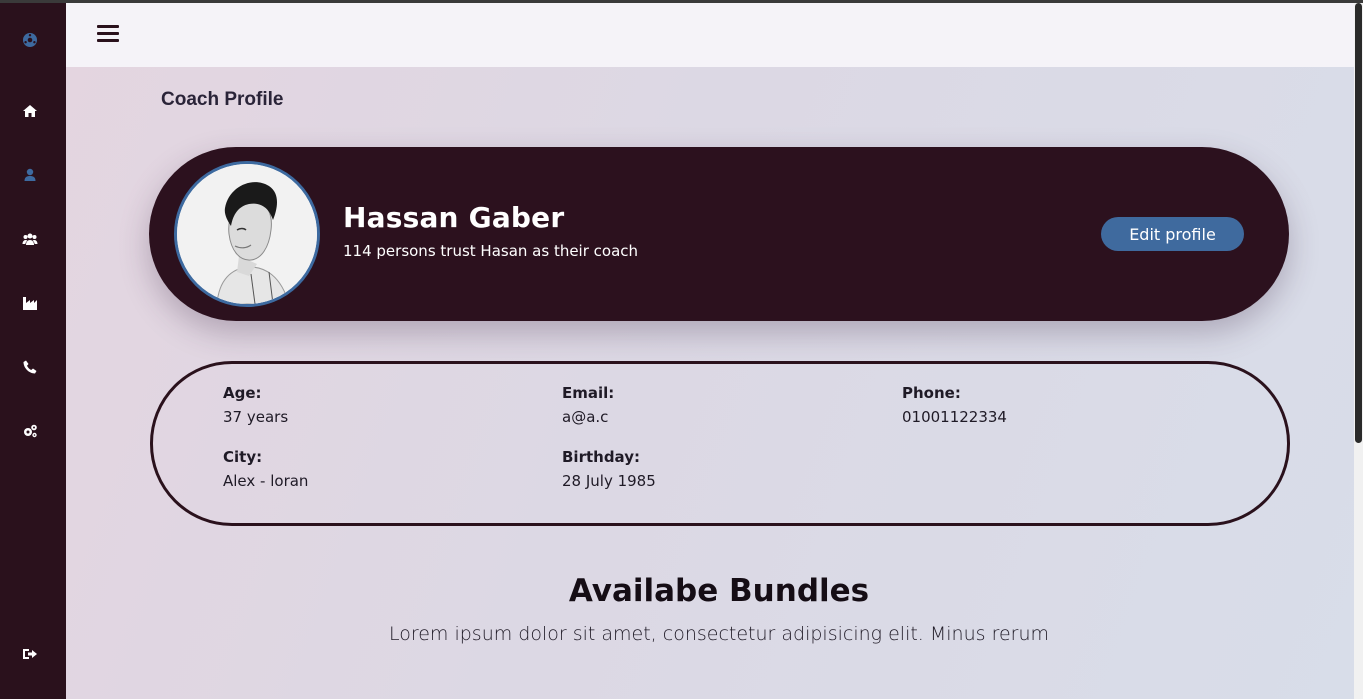  Describe the element at coordinates (30, 175) in the screenshot. I see `user-icon` at that location.